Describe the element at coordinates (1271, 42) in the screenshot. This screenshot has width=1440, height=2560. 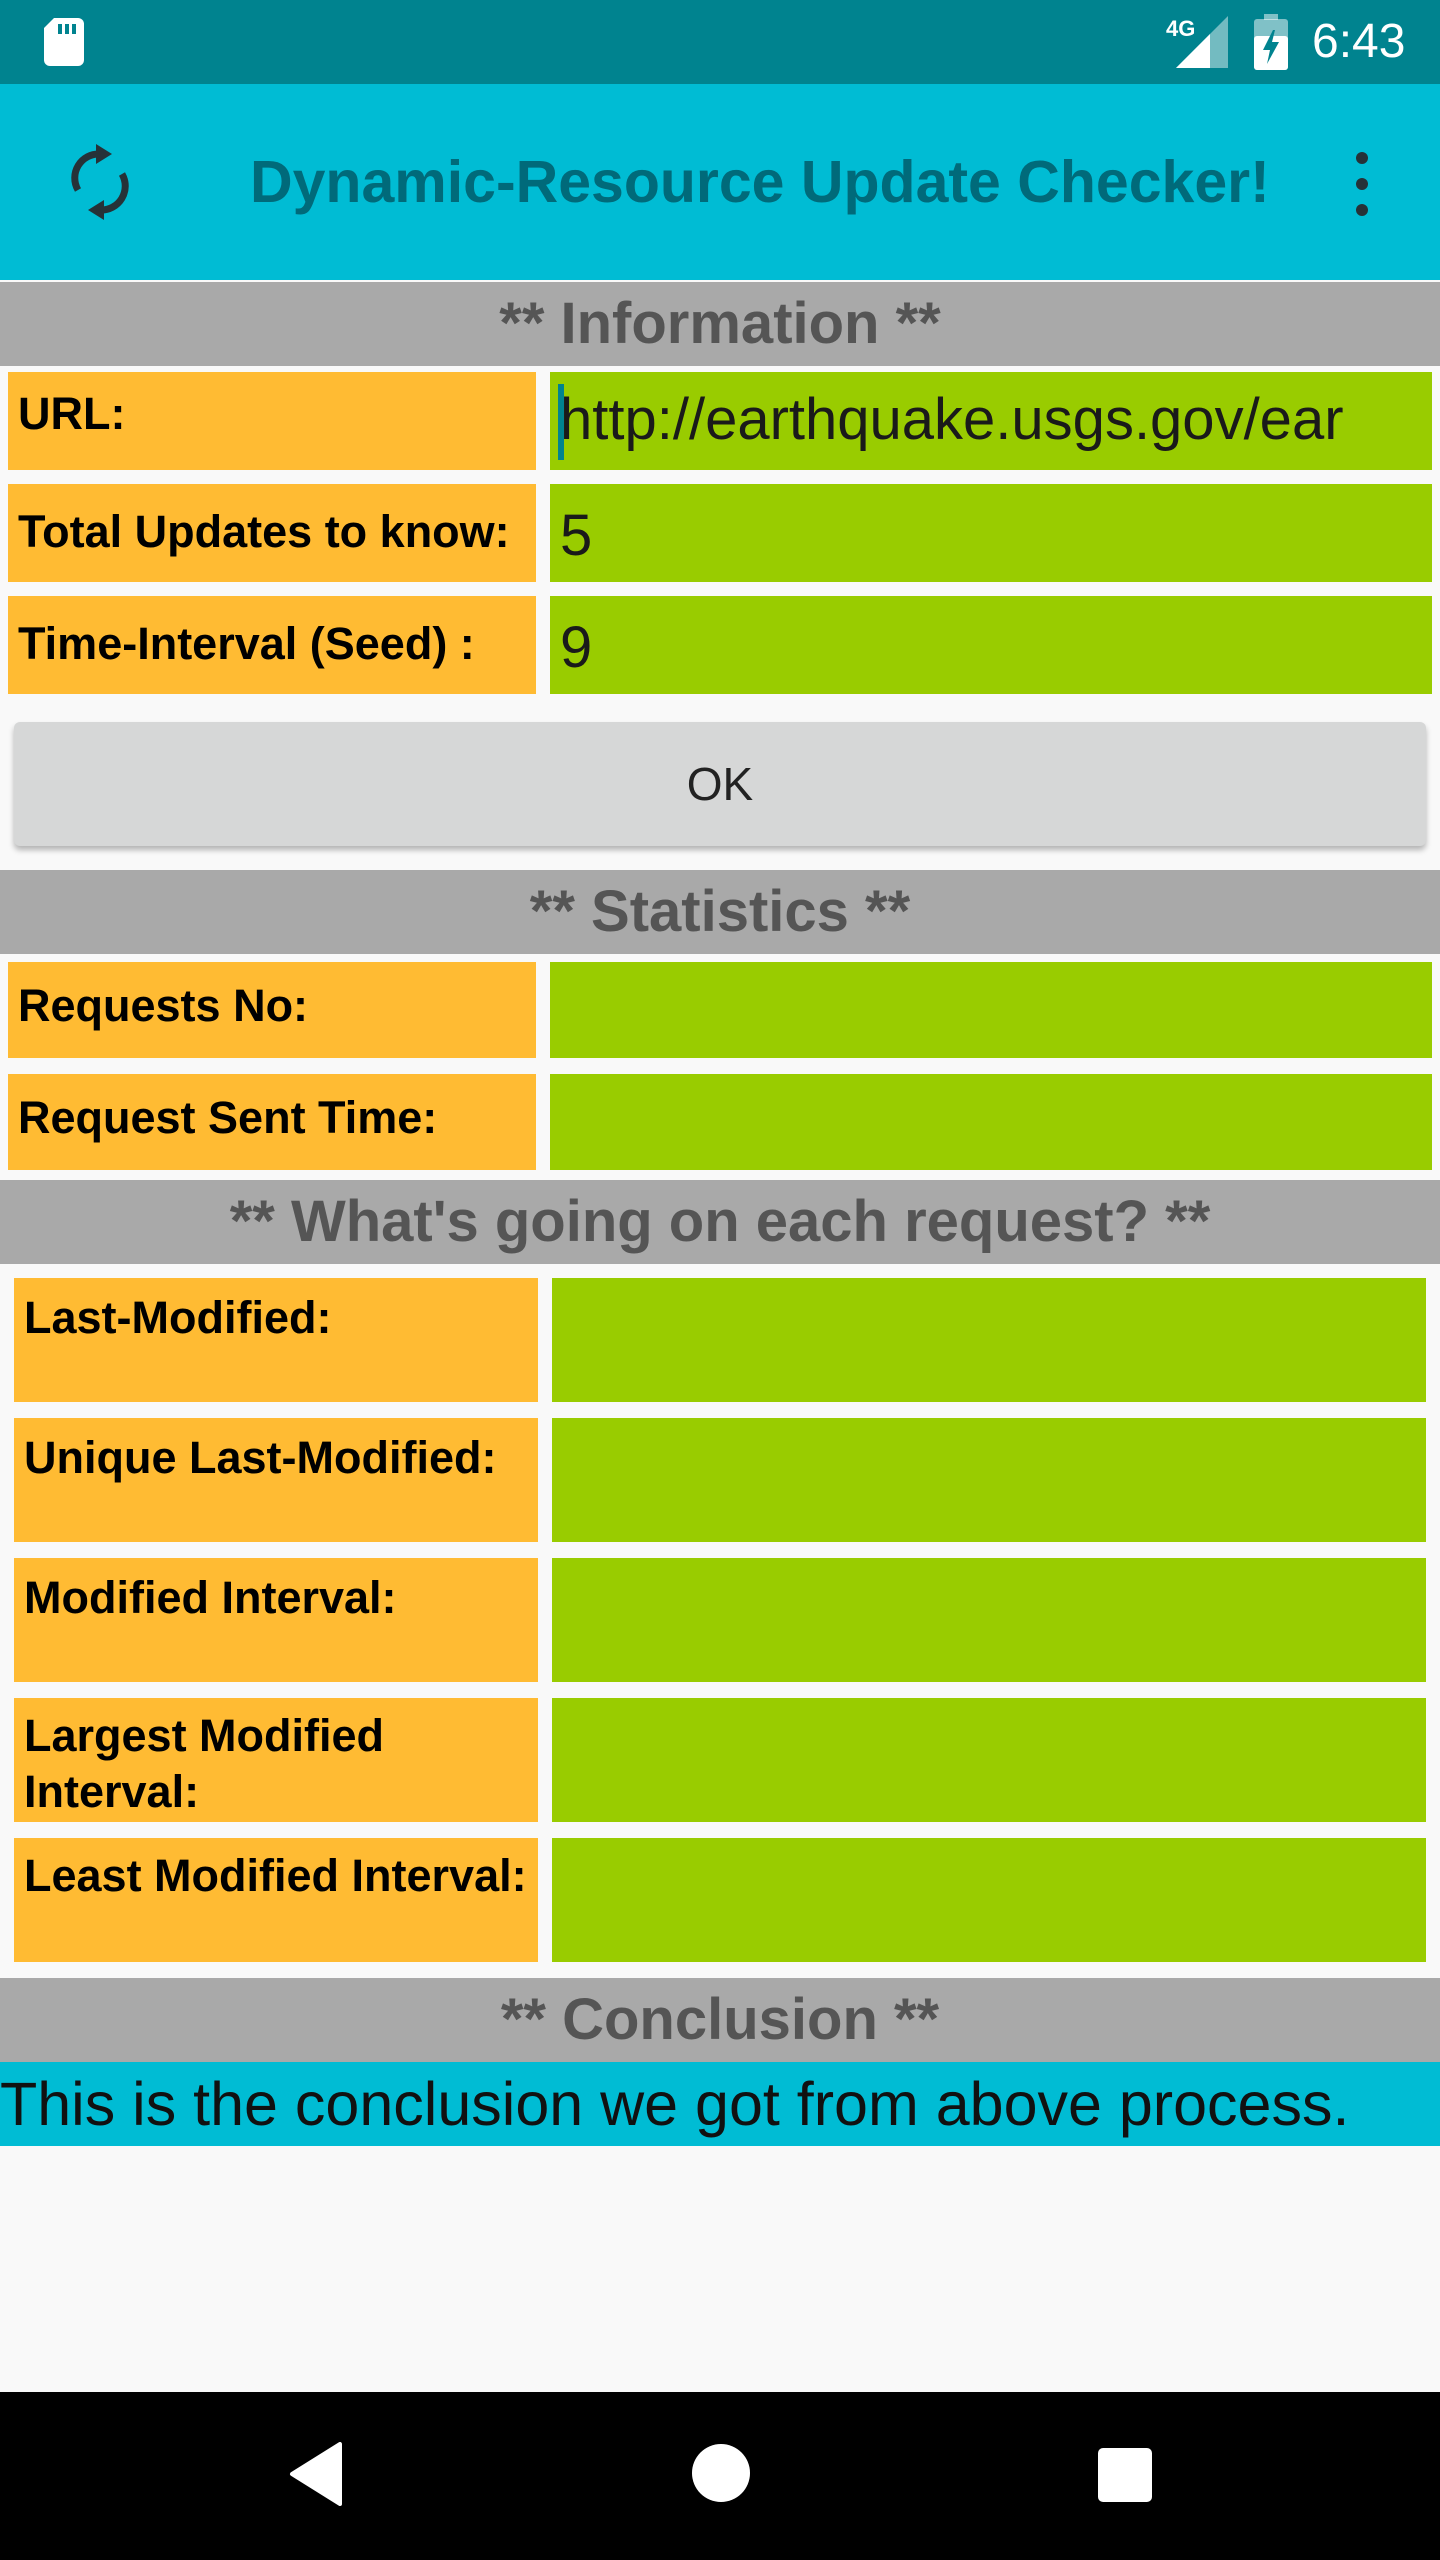
I see `battery-charging-icon` at that location.